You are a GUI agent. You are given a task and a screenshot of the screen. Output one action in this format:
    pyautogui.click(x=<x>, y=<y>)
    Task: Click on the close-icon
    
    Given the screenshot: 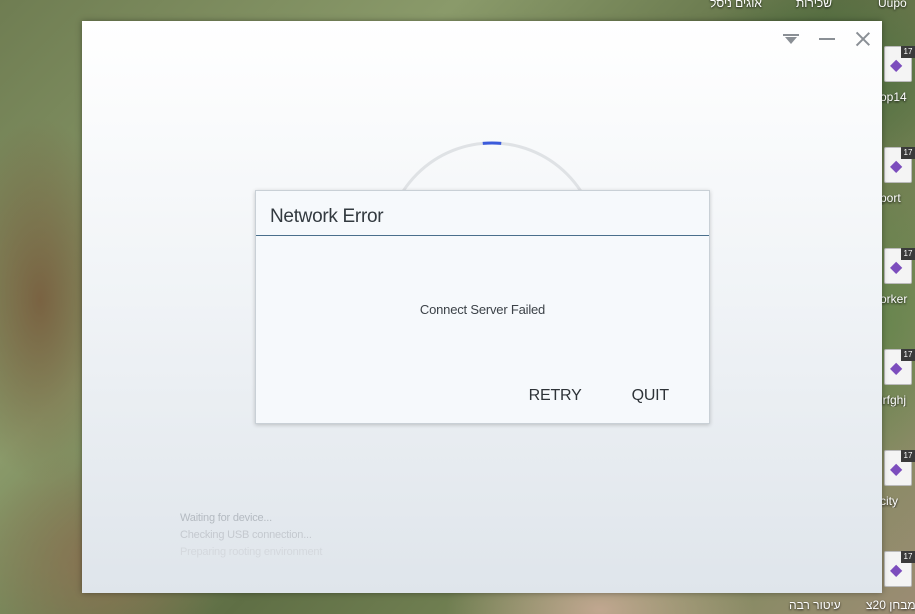 What is the action you would take?
    pyautogui.click(x=863, y=39)
    